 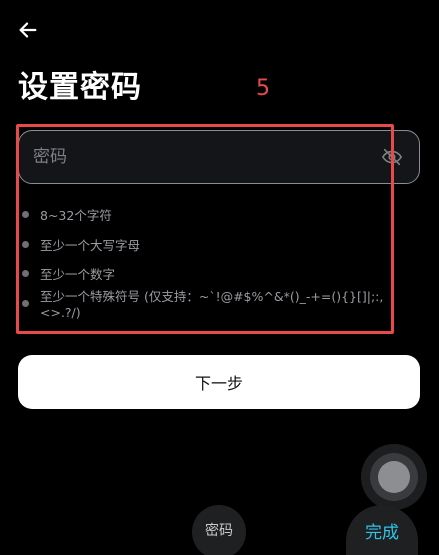 I want to click on rule-text: 至少一个数字, so click(x=78, y=275).